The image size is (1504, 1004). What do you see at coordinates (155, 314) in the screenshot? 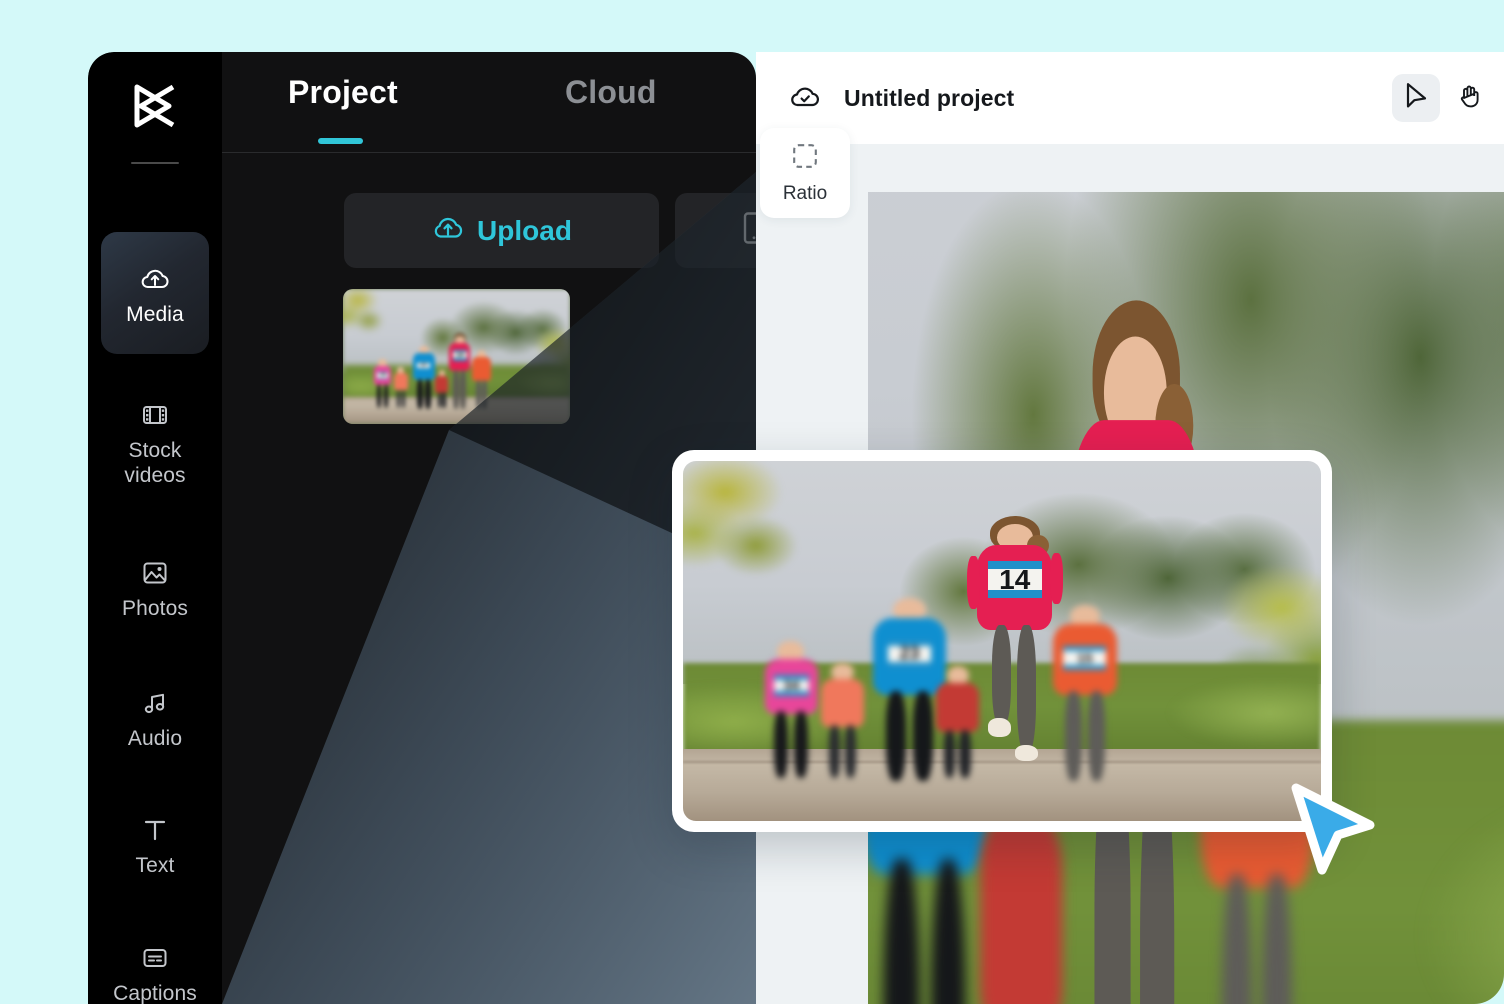
I see `sidebar-item-label: Media` at bounding box center [155, 314].